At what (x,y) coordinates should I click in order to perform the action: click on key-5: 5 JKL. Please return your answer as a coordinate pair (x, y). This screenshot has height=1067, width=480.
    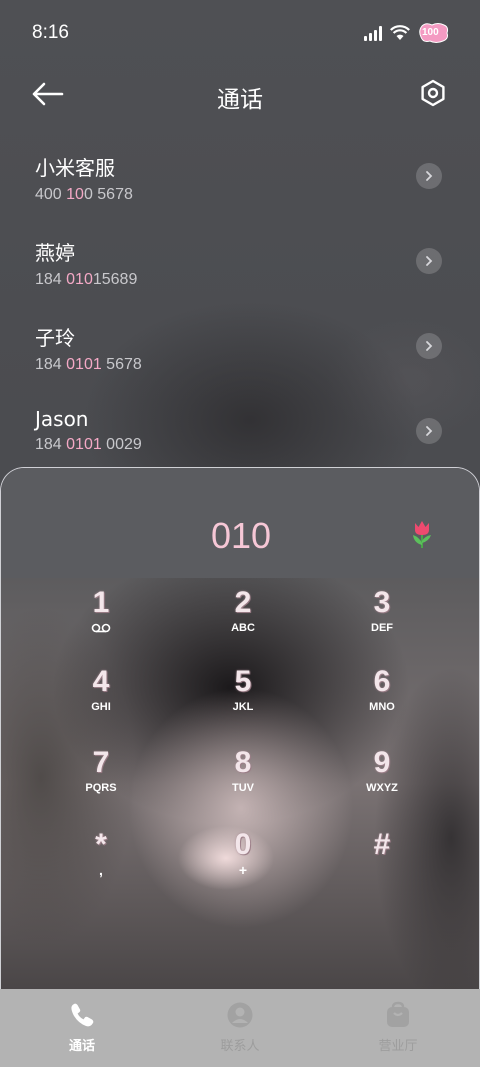
    Looking at the image, I should click on (243, 700).